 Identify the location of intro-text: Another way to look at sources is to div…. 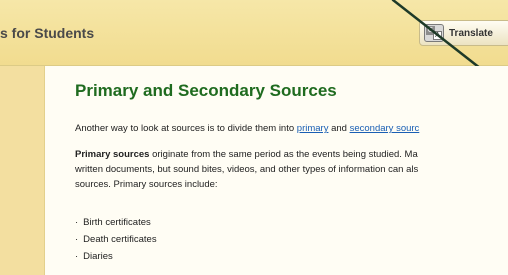
(186, 128).